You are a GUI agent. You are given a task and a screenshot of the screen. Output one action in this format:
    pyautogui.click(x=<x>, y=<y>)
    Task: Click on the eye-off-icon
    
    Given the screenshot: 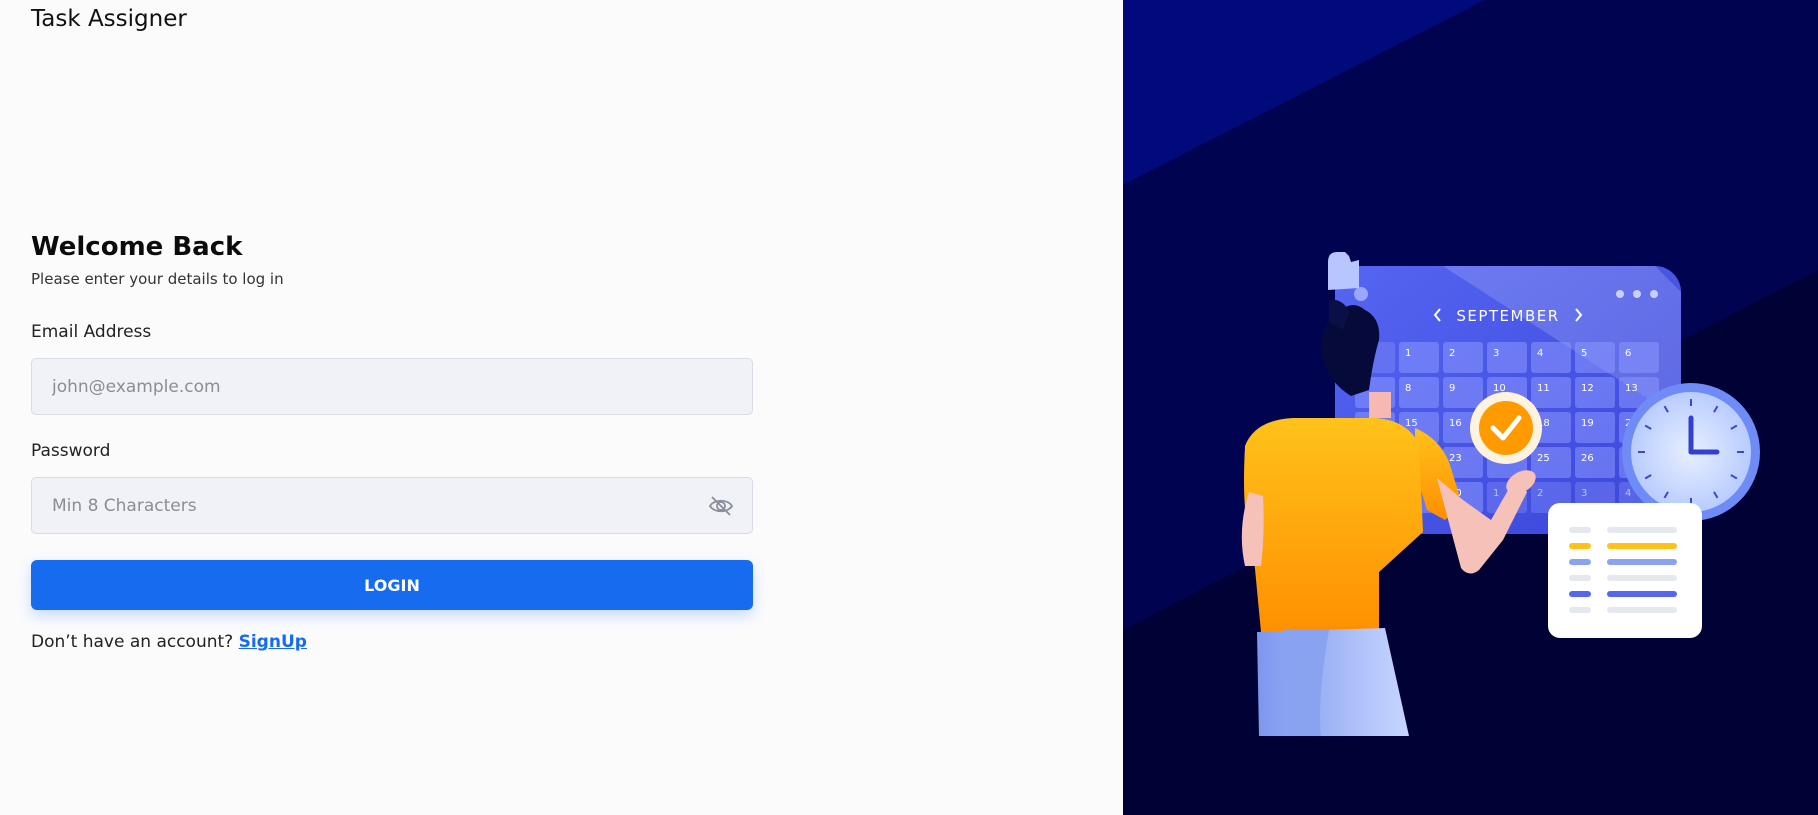 What is the action you would take?
    pyautogui.click(x=721, y=506)
    